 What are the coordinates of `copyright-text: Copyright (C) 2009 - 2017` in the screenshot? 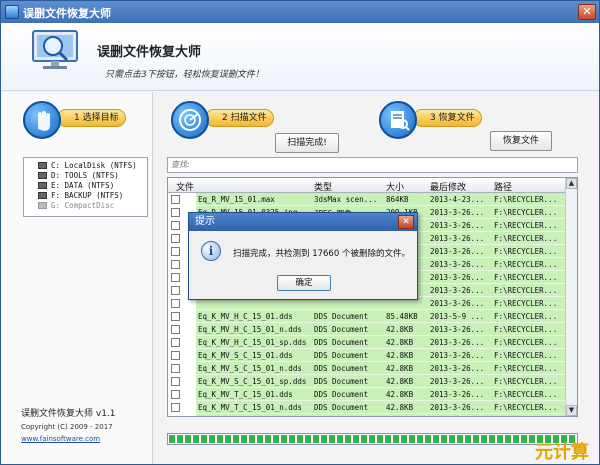 It's located at (67, 427).